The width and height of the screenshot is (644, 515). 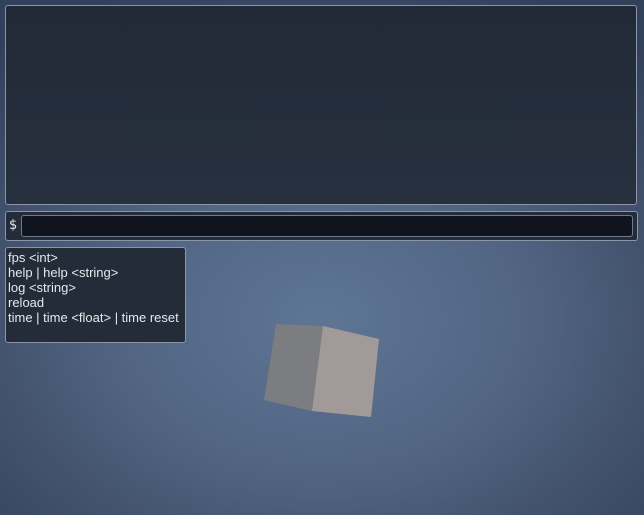 I want to click on scene-cube, so click(x=321, y=370).